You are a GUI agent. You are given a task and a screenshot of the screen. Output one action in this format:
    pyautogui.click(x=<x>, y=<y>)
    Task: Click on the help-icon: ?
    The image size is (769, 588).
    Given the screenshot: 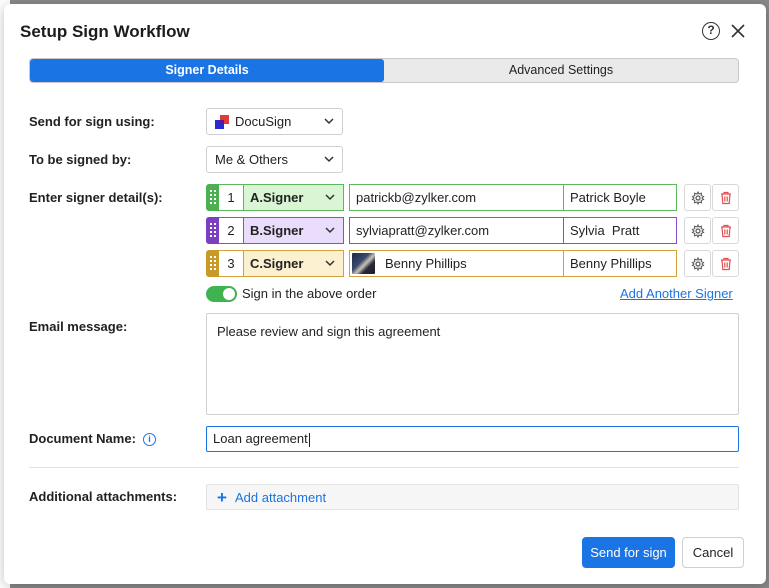 What is the action you would take?
    pyautogui.click(x=711, y=31)
    